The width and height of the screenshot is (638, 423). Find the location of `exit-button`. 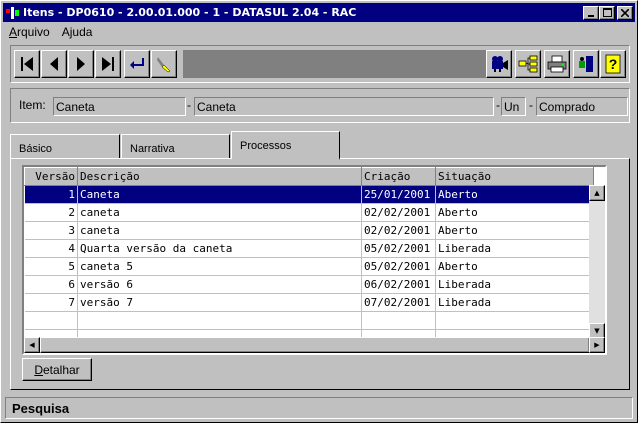

exit-button is located at coordinates (586, 64).